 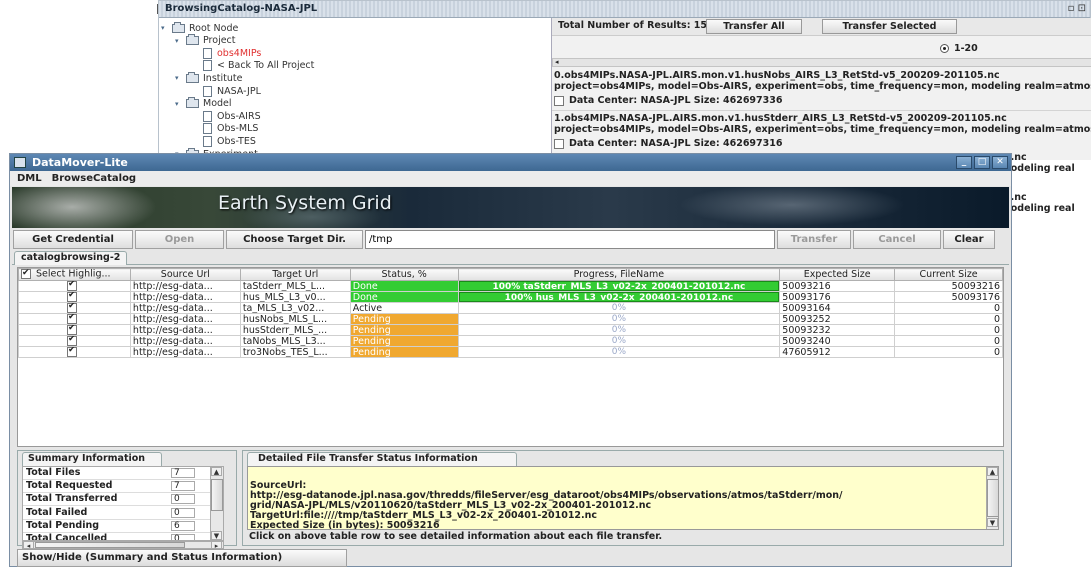 What do you see at coordinates (619, 274) in the screenshot?
I see `col-progress: Progress, FileName` at bounding box center [619, 274].